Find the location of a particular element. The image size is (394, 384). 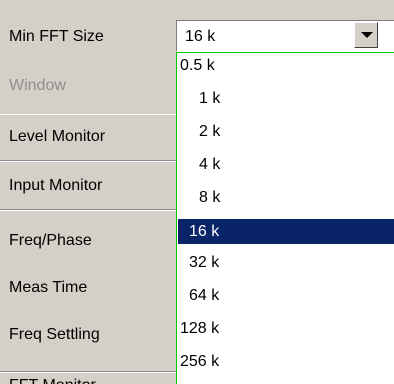

dropdown-option-2k: 2 k is located at coordinates (286, 131).